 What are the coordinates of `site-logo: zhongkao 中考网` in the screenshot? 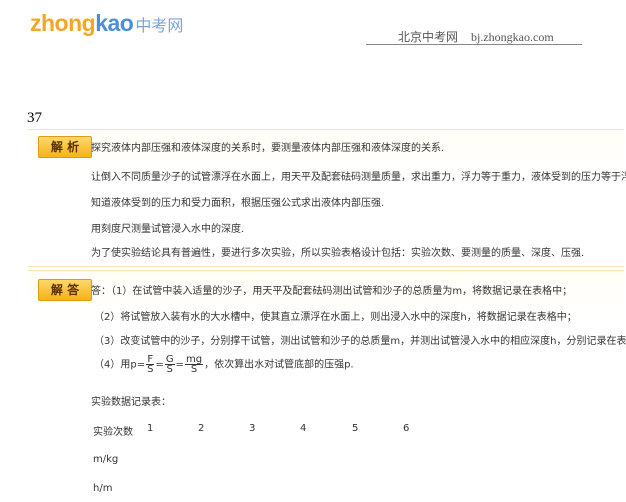 It's located at (106, 23).